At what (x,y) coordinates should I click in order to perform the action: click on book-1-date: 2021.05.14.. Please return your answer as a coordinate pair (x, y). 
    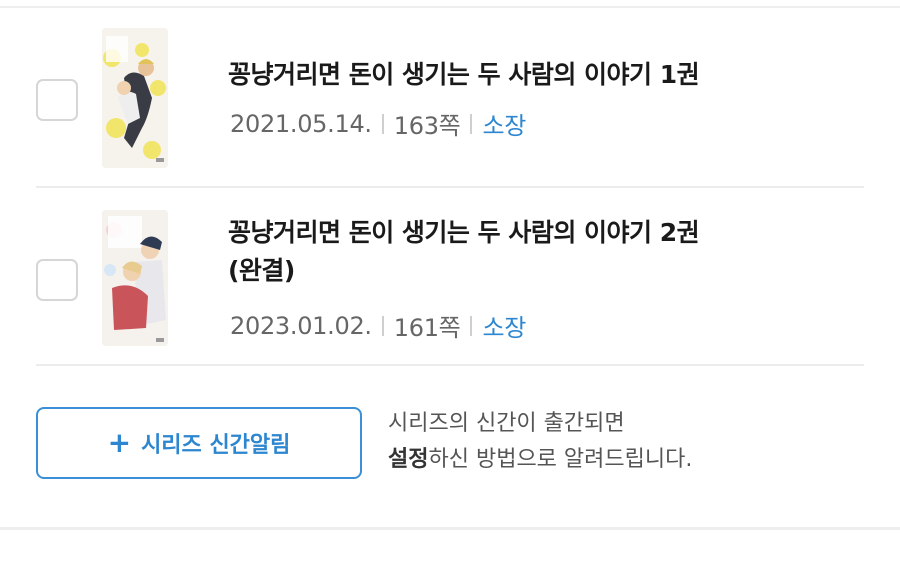
    Looking at the image, I should click on (301, 123).